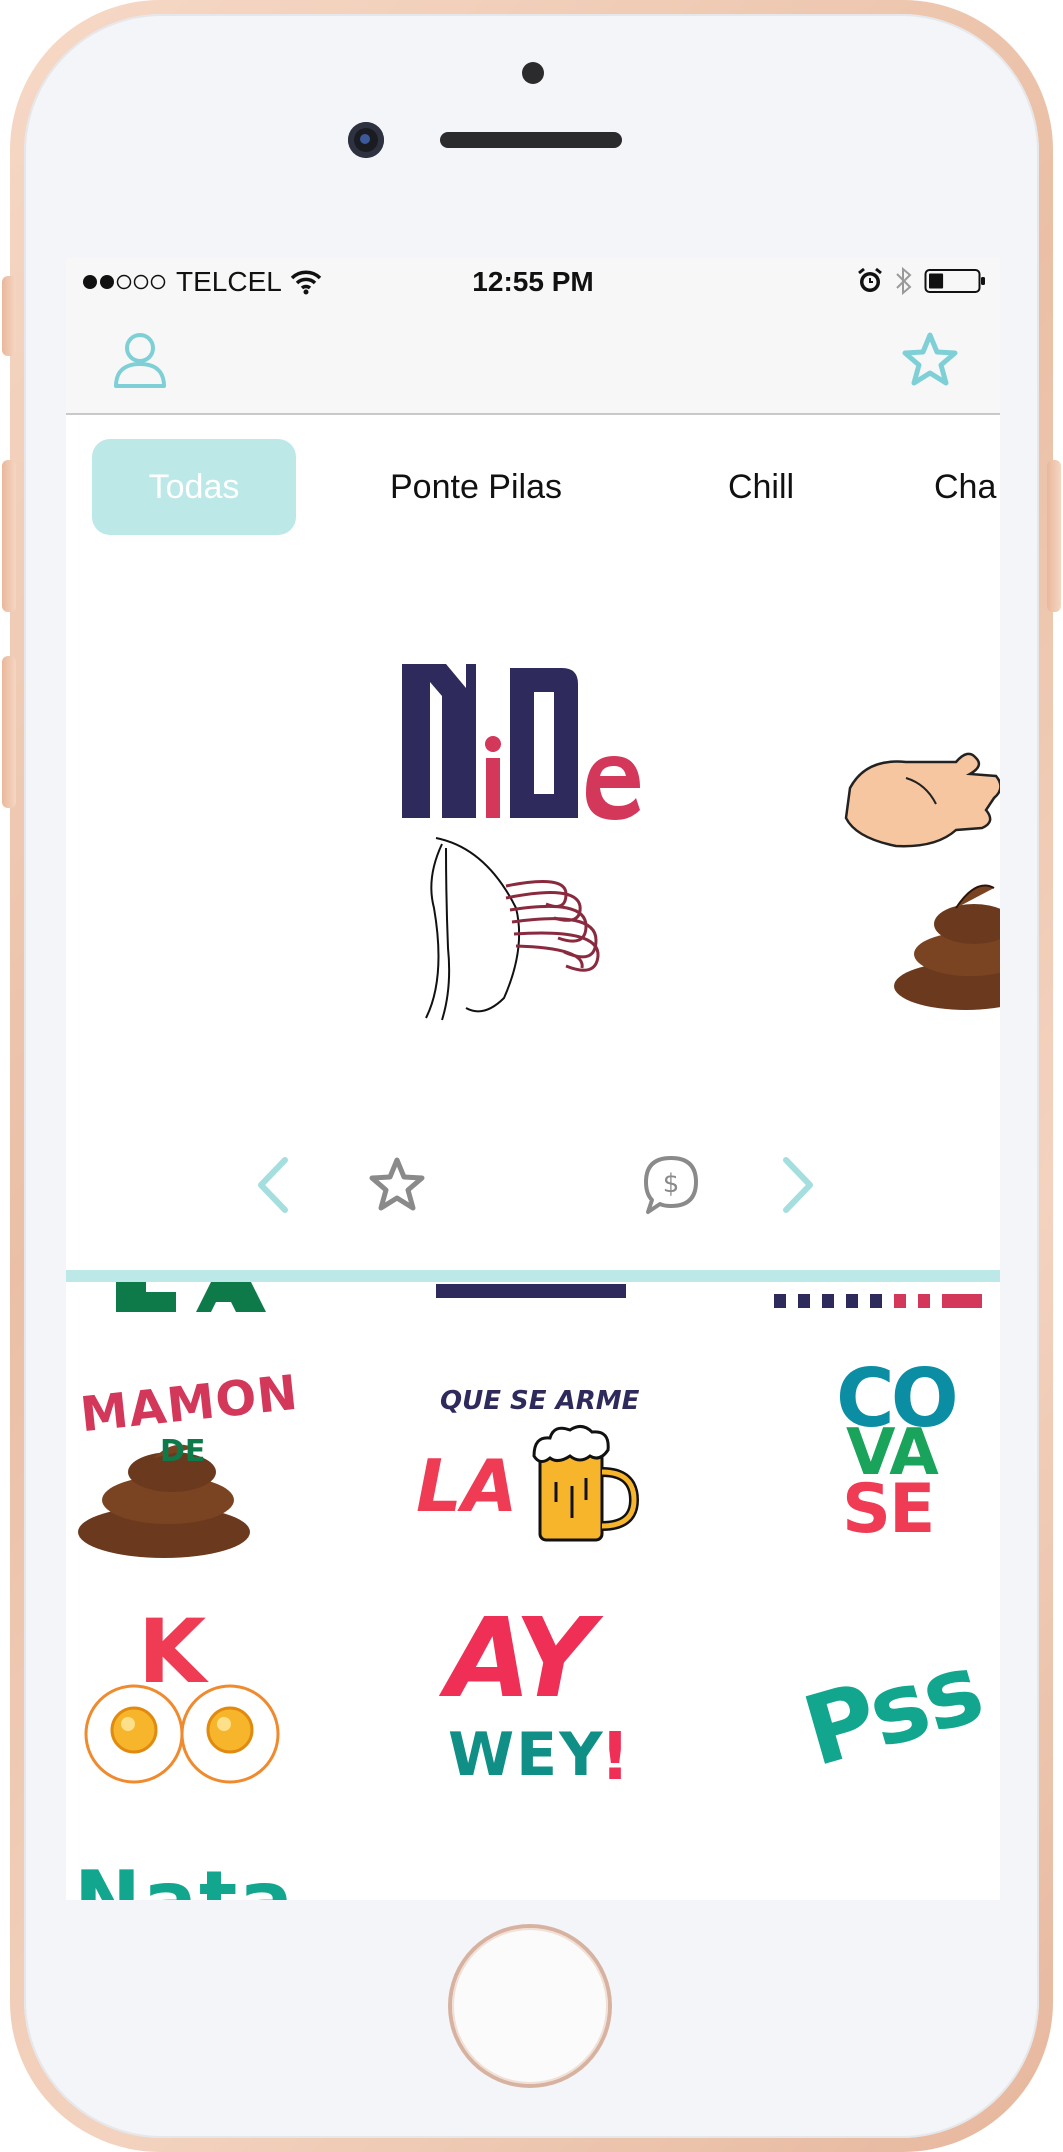 This screenshot has height=2152, width=1063. What do you see at coordinates (533, 1192) in the screenshot?
I see `carousel-controls: $` at bounding box center [533, 1192].